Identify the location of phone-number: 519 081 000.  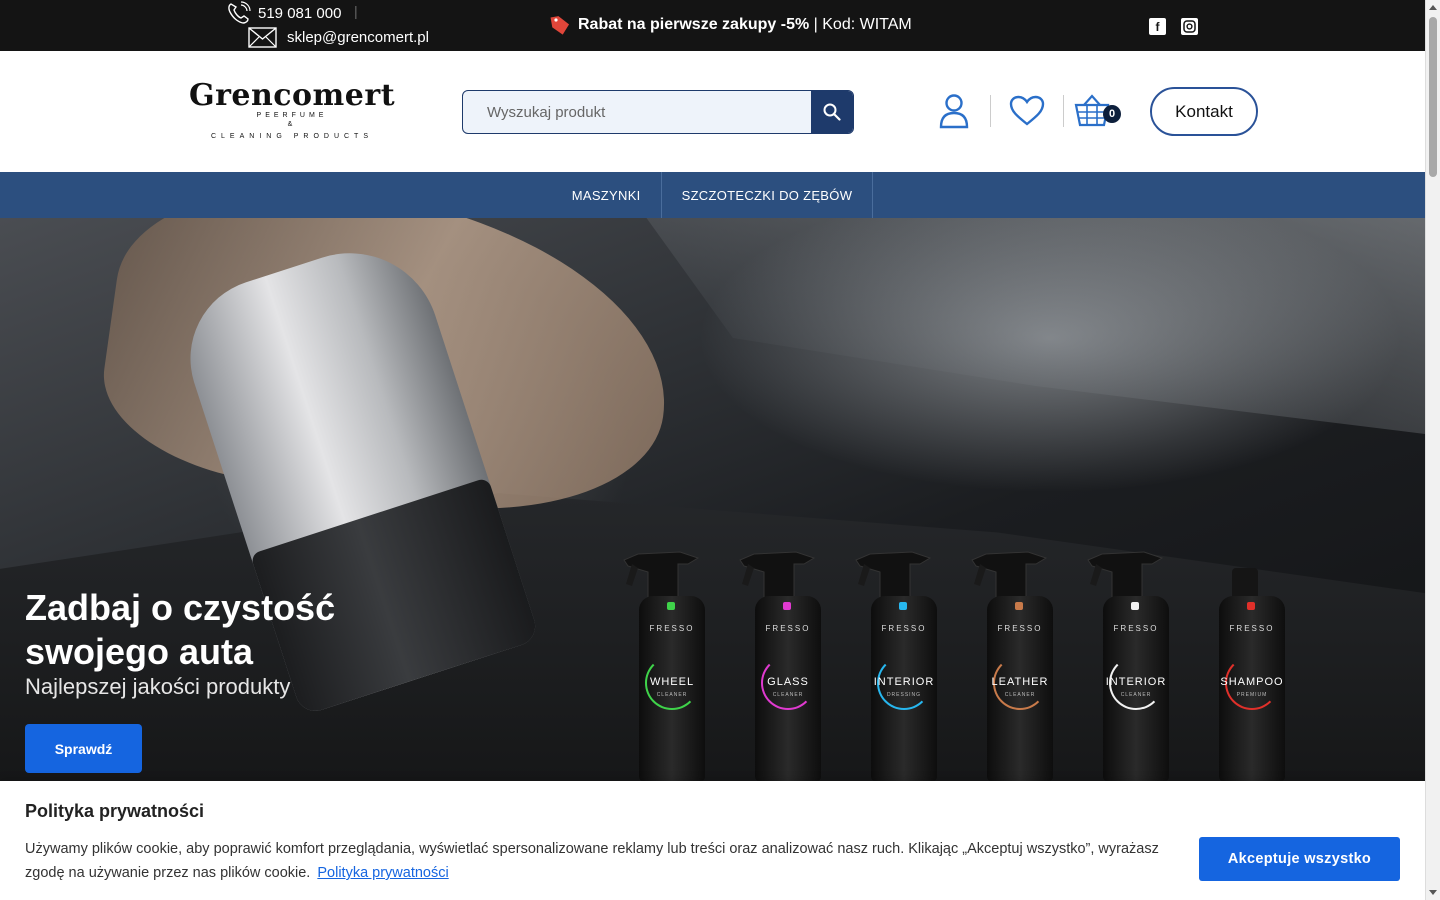
(299, 13).